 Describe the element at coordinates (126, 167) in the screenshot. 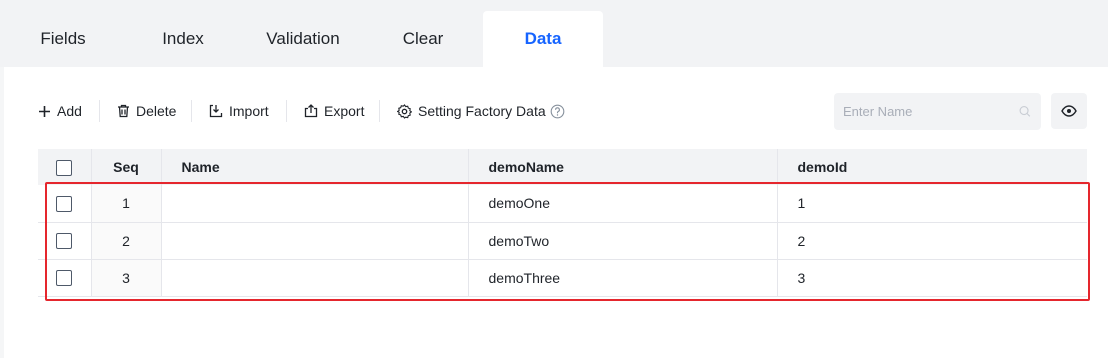

I see `column-header-seq: Seq` at that location.